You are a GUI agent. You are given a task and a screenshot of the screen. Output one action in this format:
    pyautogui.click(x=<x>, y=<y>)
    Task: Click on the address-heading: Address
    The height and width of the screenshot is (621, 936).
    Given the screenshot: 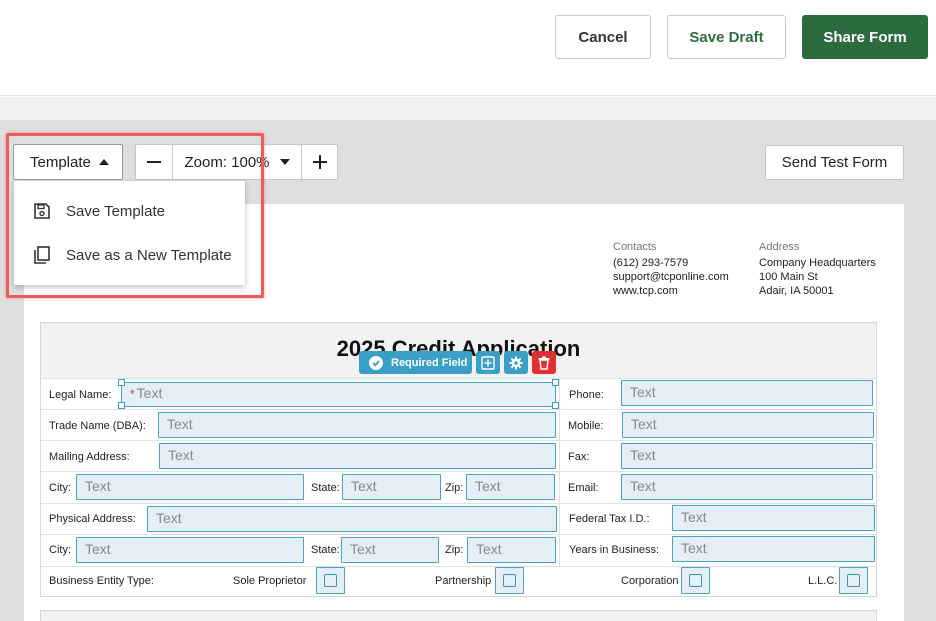 What is the action you would take?
    pyautogui.click(x=779, y=247)
    